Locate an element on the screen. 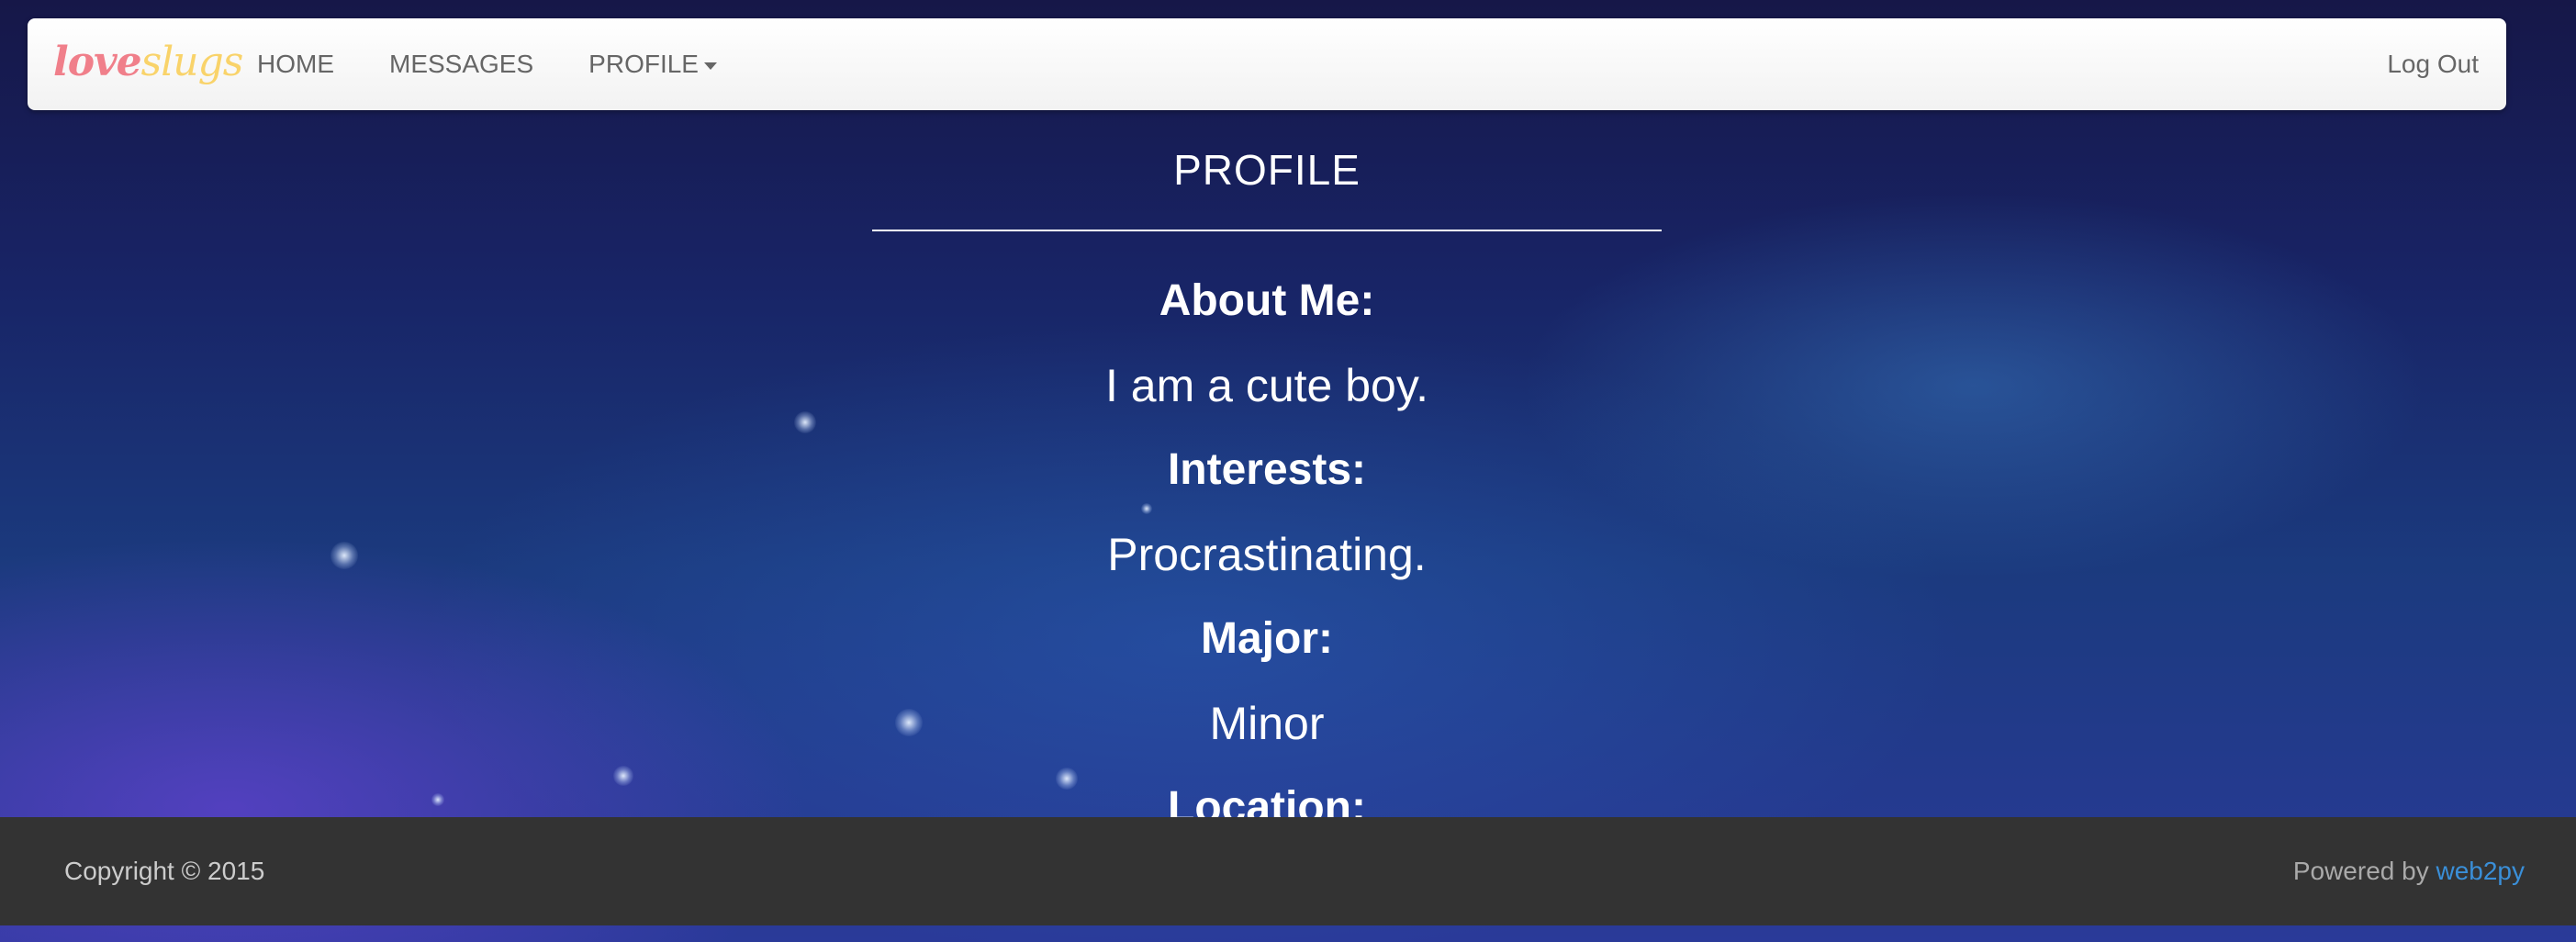 This screenshot has height=942, width=2576. page-footer: Copyright © 2015 Powered by web2py is located at coordinates (1288, 871).